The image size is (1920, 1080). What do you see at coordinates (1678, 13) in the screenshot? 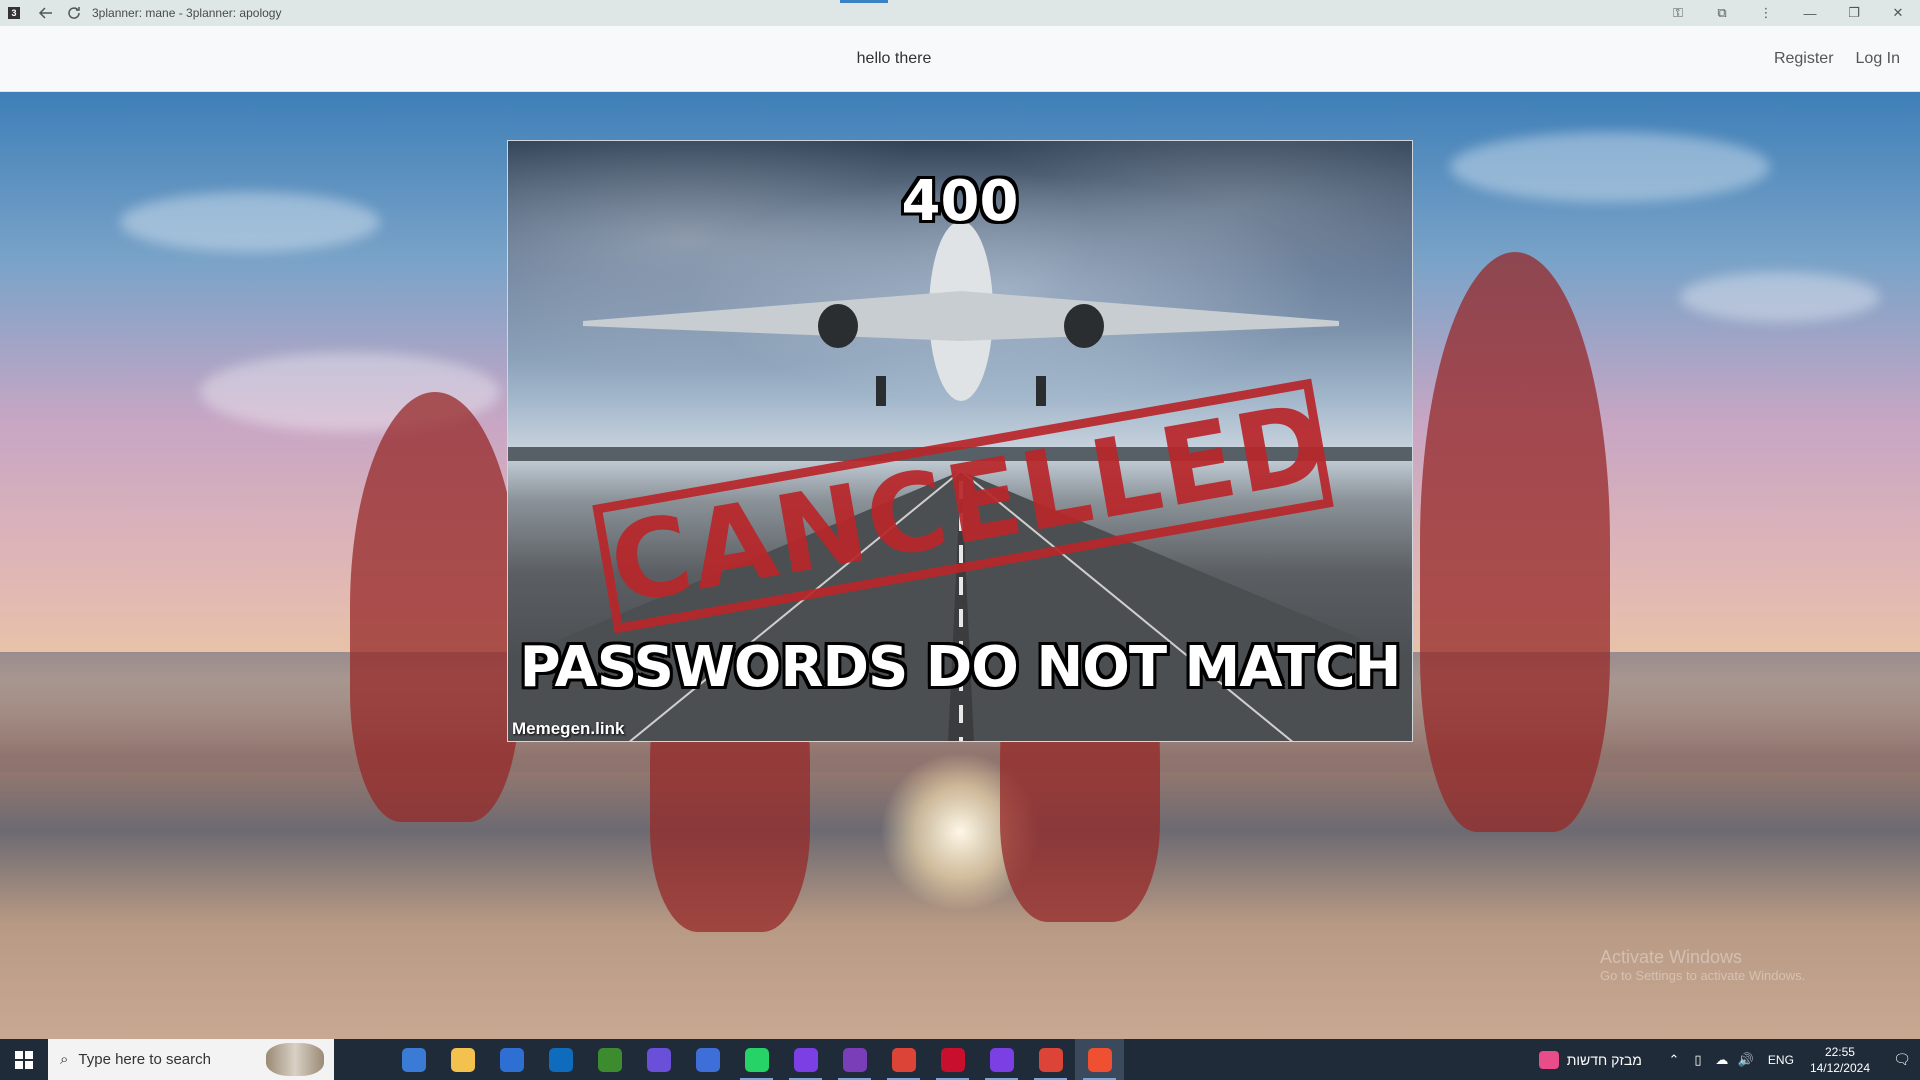
I see `key-icon: ⚿` at bounding box center [1678, 13].